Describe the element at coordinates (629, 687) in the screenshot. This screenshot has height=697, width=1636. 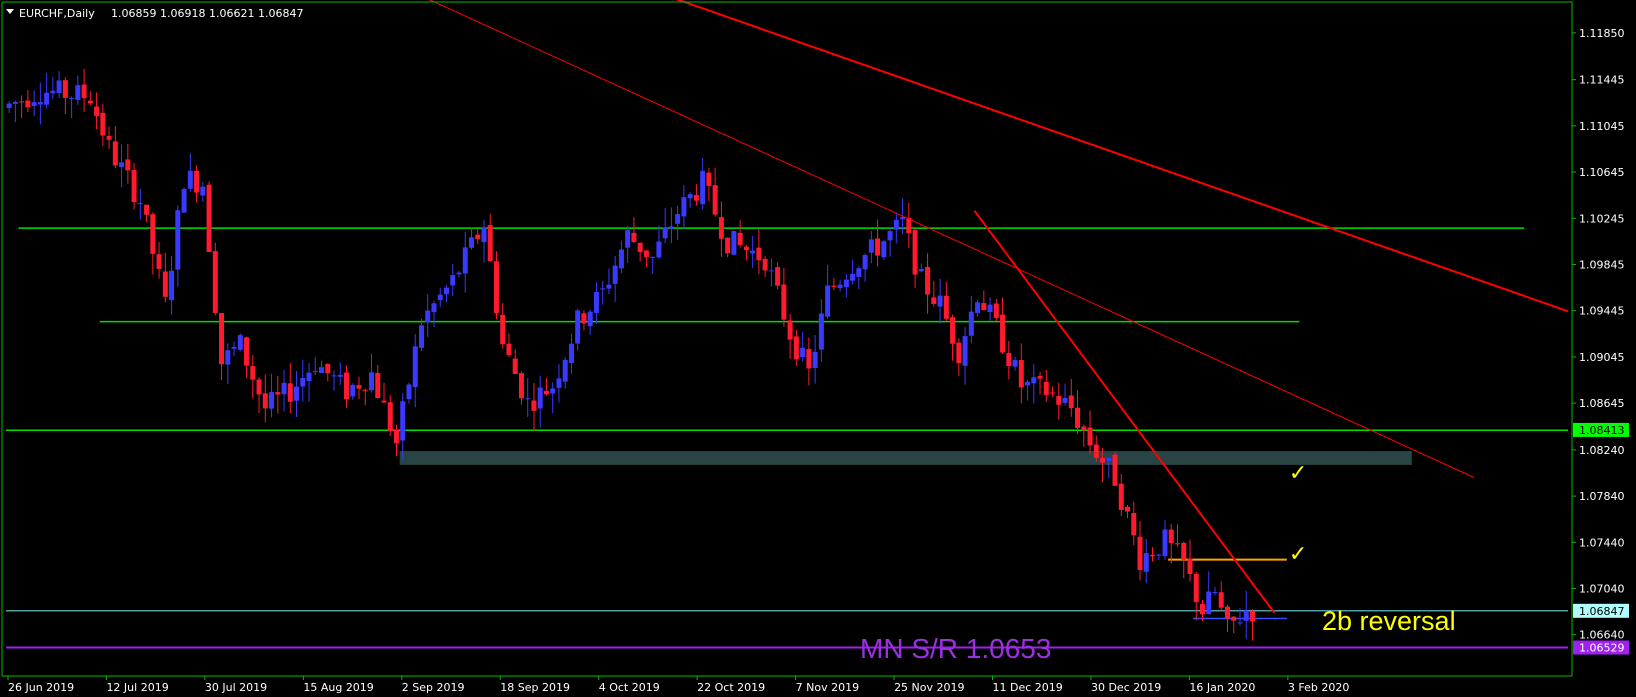
I see `x-tick-label: 4 Oct 2019` at that location.